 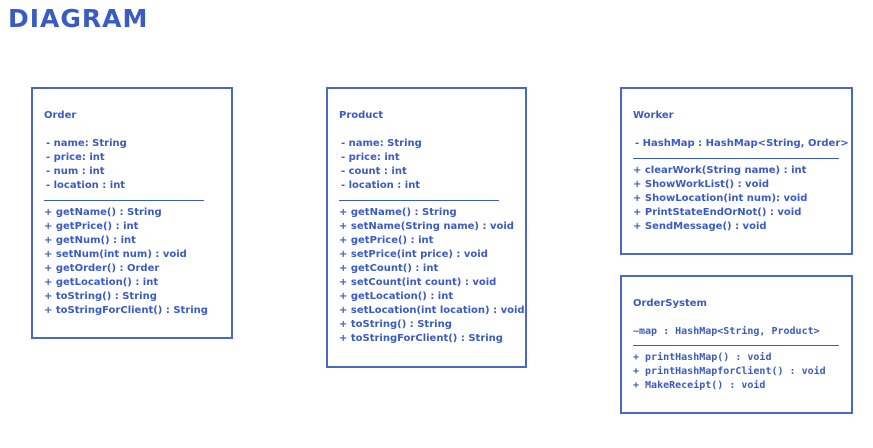 I want to click on method: + setPrice(int price) : void, so click(x=413, y=254).